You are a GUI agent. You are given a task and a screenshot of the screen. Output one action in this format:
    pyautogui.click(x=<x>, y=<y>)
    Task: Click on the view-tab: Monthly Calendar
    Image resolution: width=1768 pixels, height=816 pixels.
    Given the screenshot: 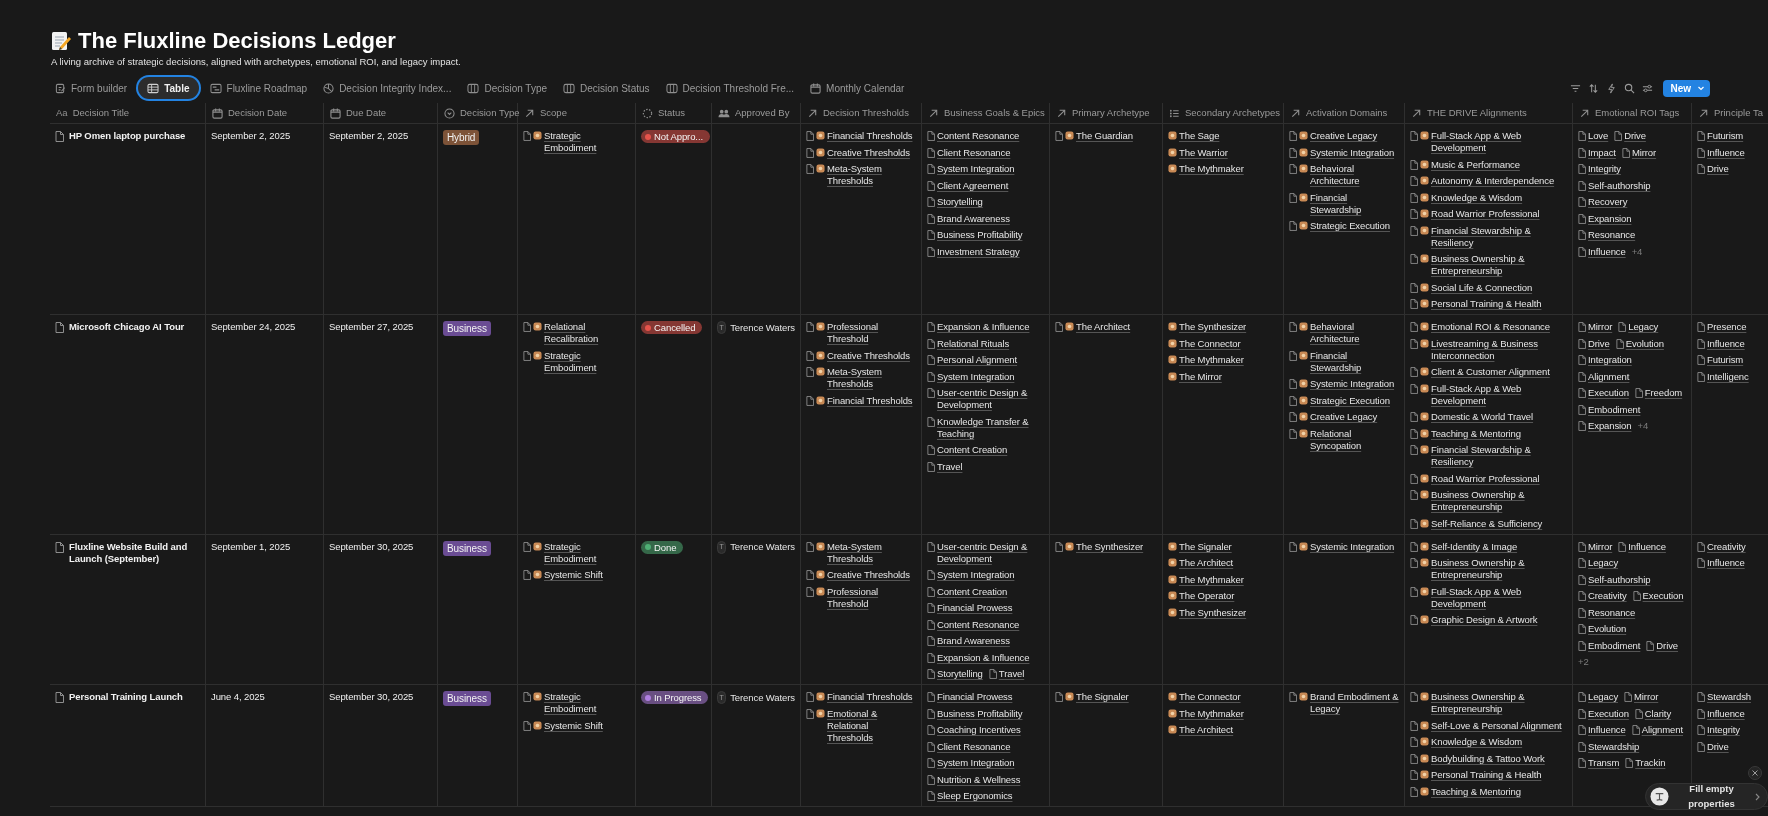 What is the action you would take?
    pyautogui.click(x=857, y=88)
    